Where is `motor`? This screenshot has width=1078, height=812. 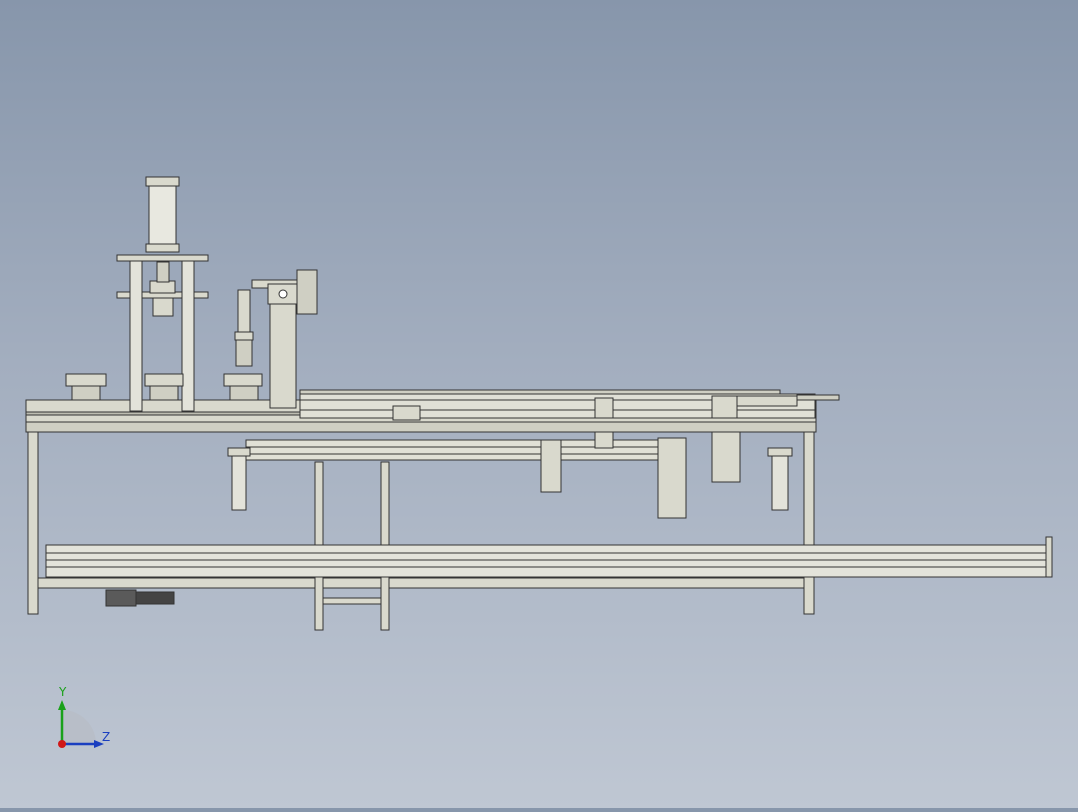 motor is located at coordinates (140, 598).